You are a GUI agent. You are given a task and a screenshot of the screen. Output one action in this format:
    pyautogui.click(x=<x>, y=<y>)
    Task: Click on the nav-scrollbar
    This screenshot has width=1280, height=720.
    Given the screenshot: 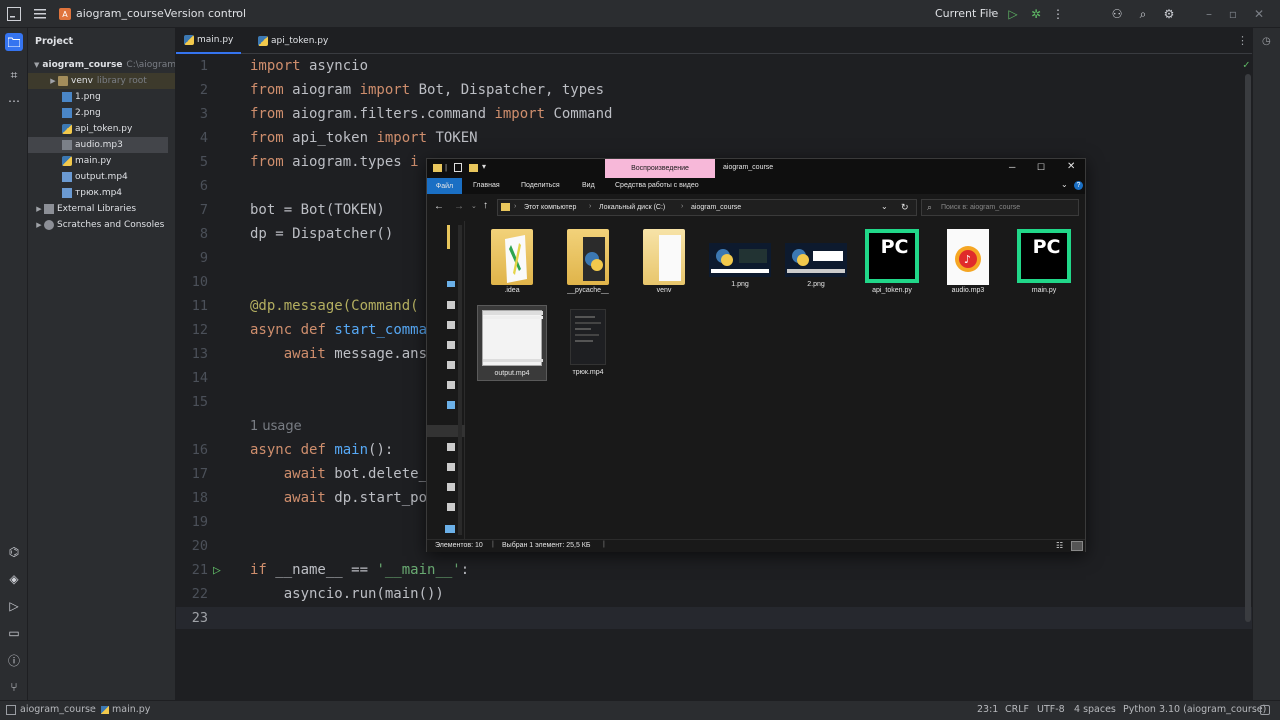 What is the action you would take?
    pyautogui.click(x=460, y=380)
    